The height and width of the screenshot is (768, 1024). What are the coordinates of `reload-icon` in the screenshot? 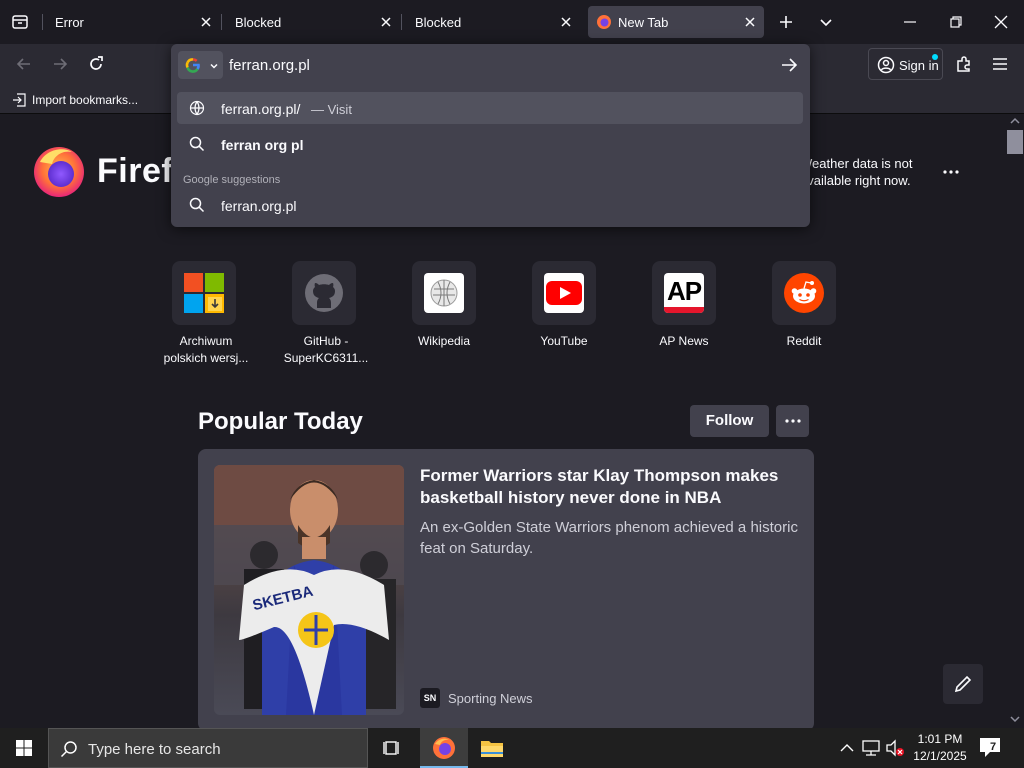 It's located at (96, 63).